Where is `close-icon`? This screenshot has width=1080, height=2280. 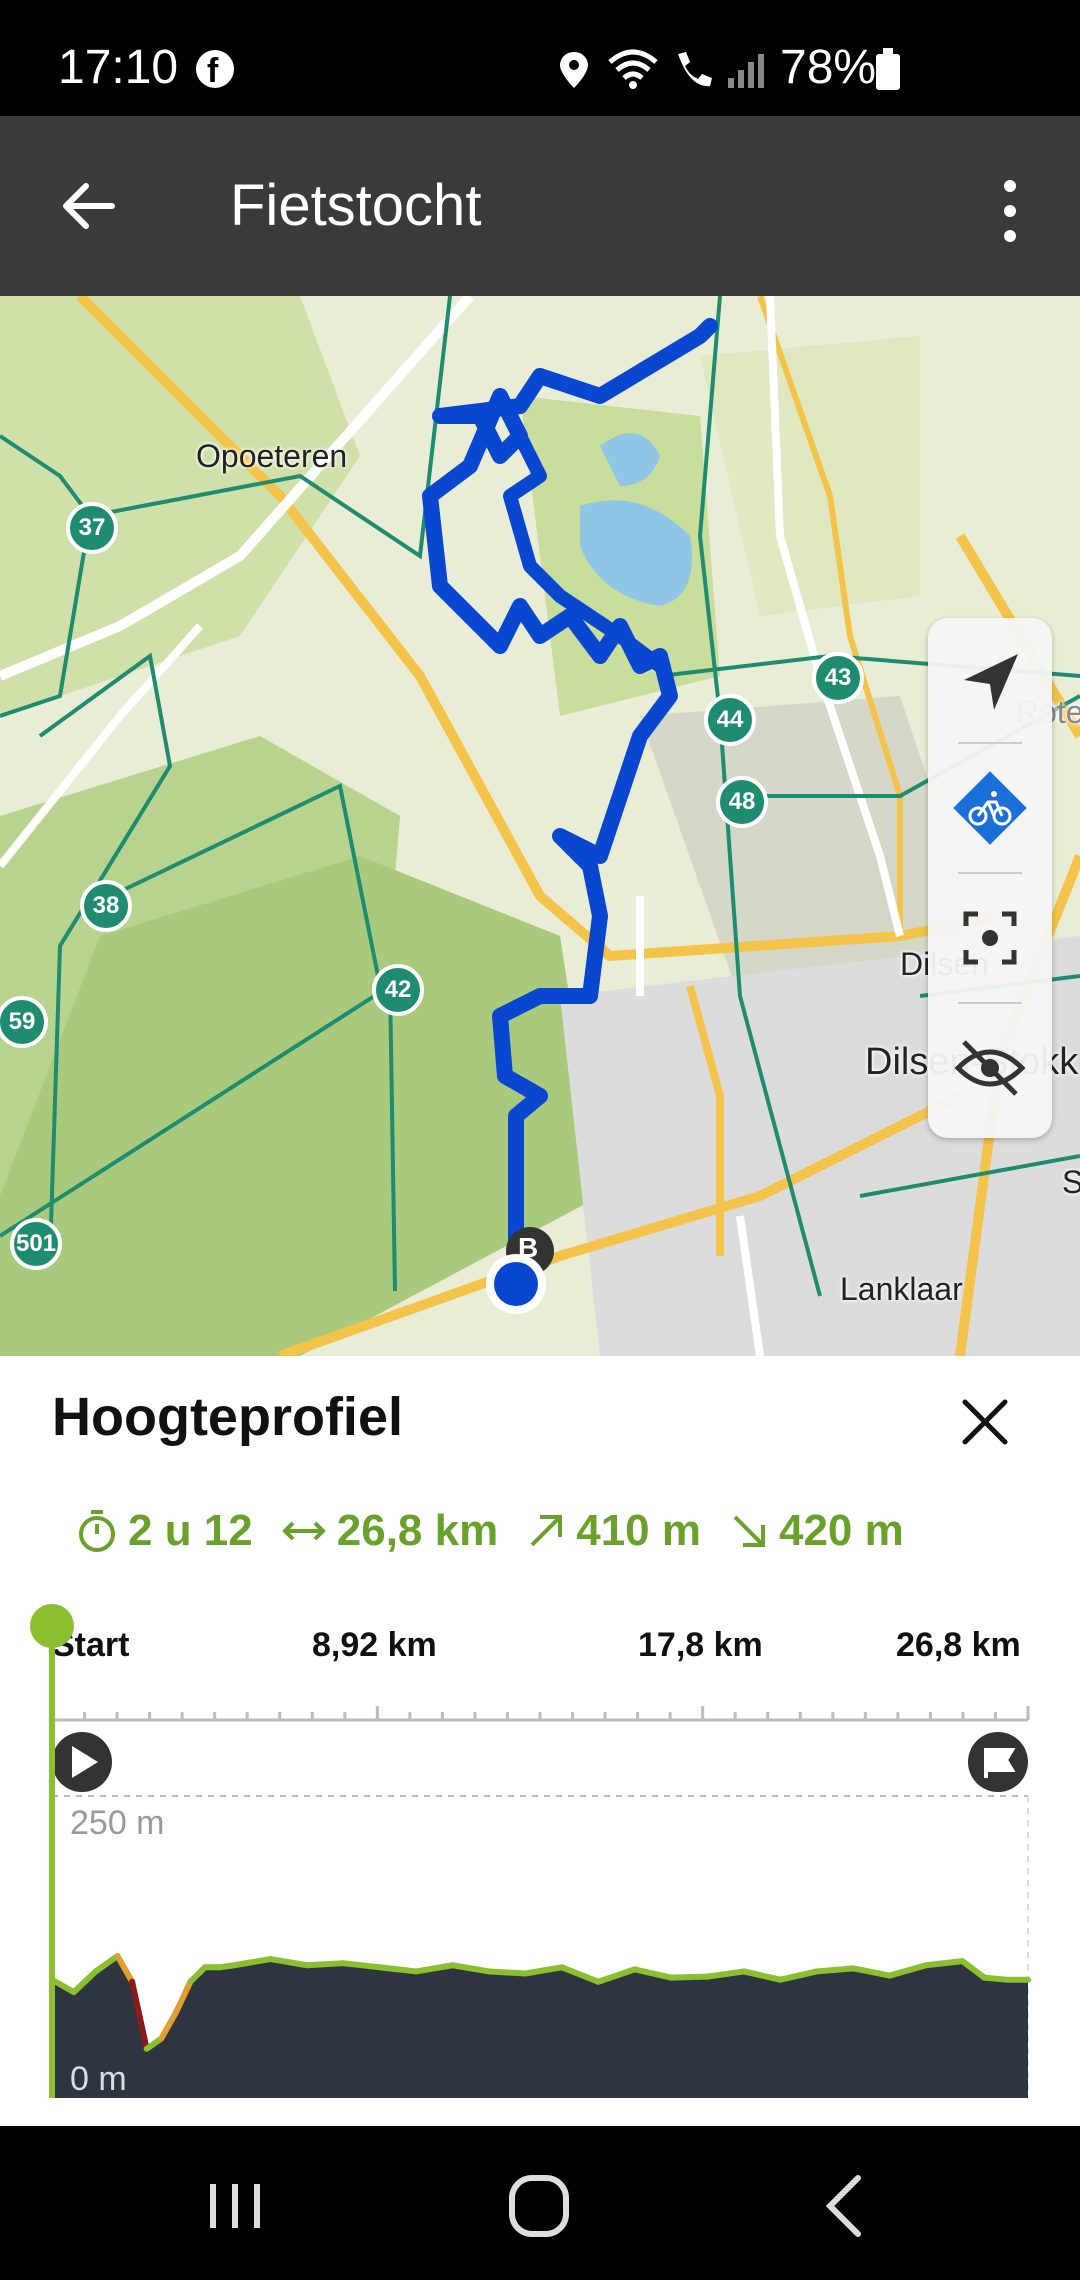 close-icon is located at coordinates (985, 1422).